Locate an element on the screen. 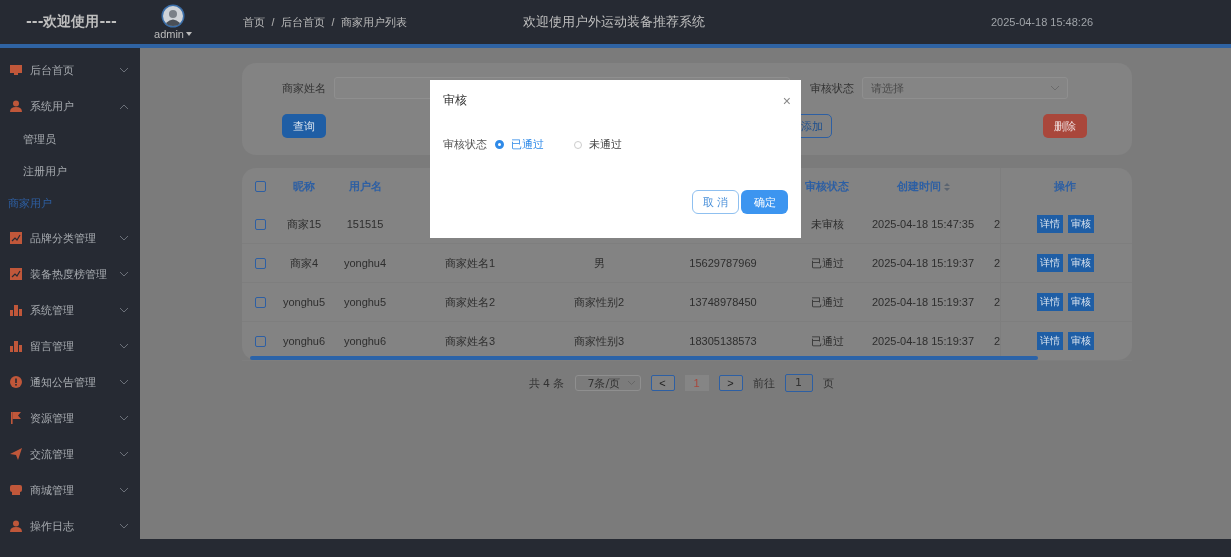 The image size is (1231, 557). table-cell: 13748978450 is located at coordinates (723, 302).